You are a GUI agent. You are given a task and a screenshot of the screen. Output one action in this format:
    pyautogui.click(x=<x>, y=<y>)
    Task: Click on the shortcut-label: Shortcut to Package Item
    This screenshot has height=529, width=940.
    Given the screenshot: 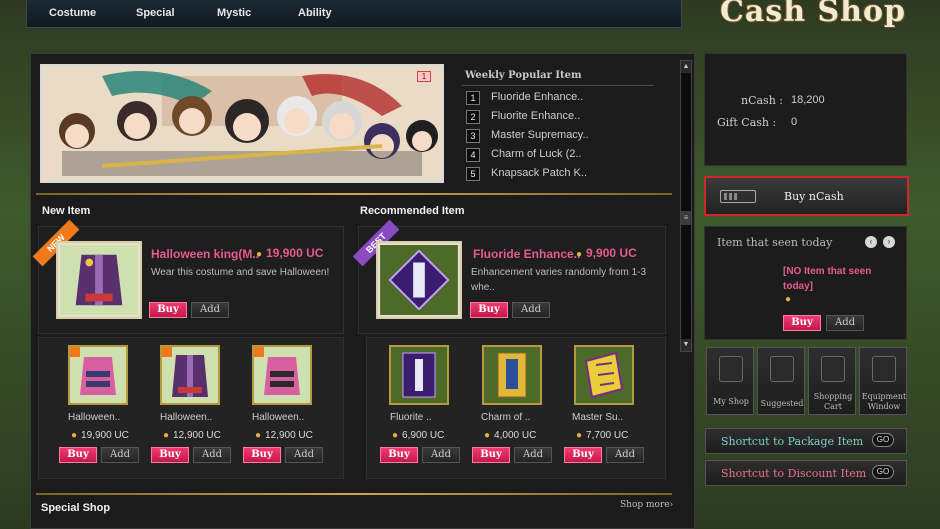 What is the action you would take?
    pyautogui.click(x=792, y=441)
    